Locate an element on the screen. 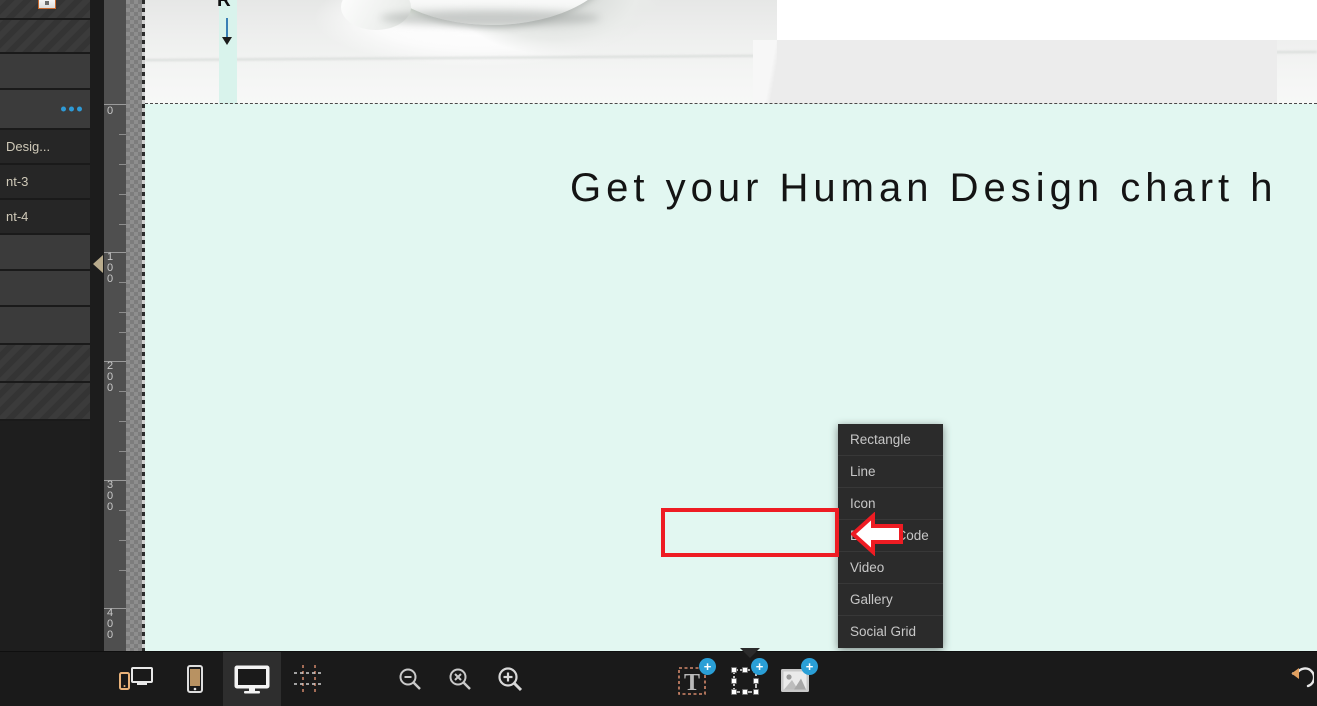 Image resolution: width=1317 pixels, height=706 pixels. grid-toggle-button is located at coordinates (309, 679).